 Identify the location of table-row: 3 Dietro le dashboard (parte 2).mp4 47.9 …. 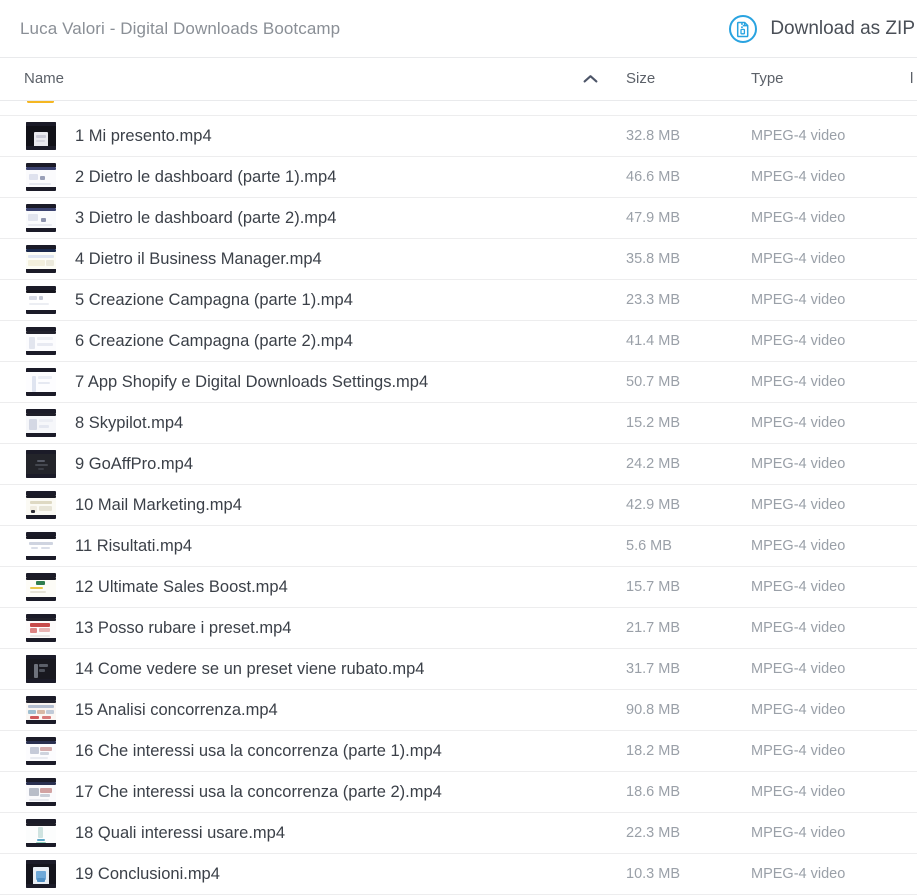
(458, 218).